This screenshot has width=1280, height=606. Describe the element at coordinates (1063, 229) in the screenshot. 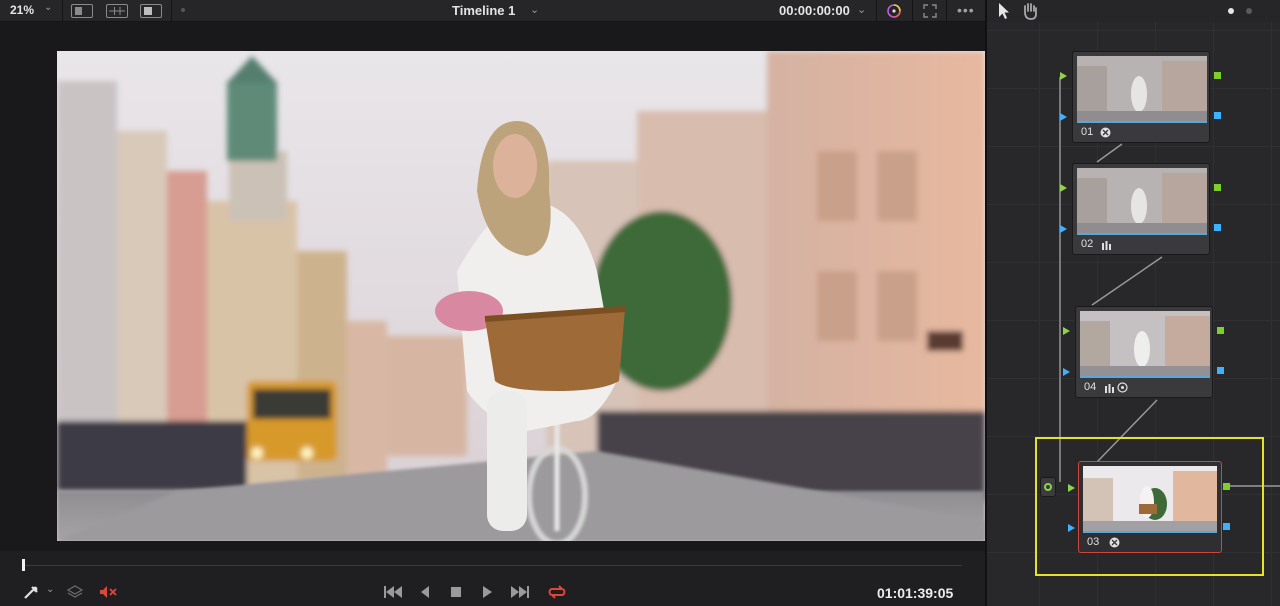

I see `node-02-key-input-port` at that location.